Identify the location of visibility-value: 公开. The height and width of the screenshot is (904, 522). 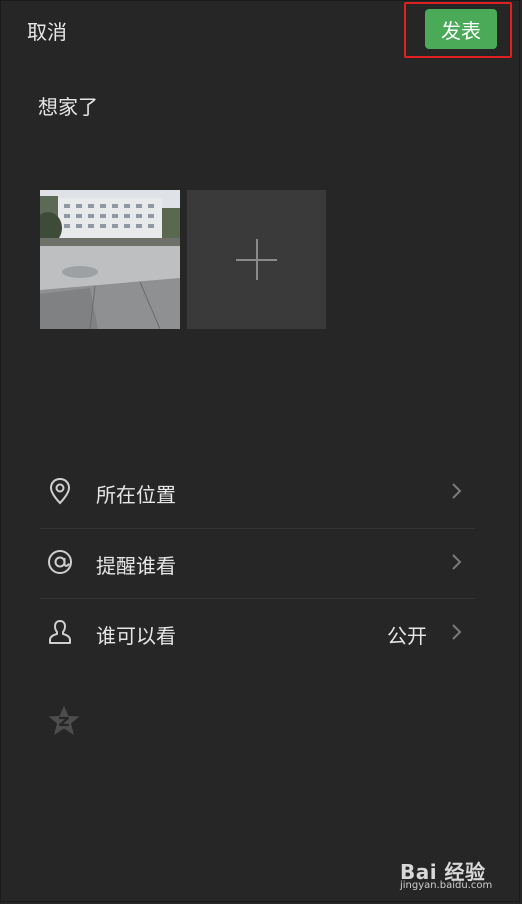
(407, 635).